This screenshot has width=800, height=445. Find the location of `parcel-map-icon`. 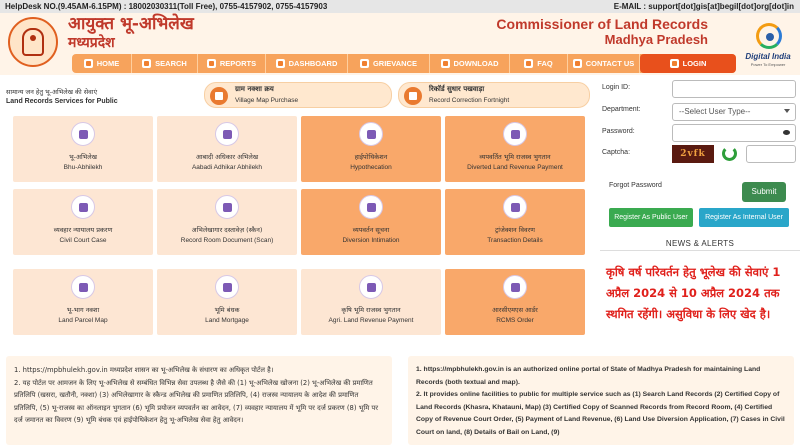

parcel-map-icon is located at coordinates (83, 287).